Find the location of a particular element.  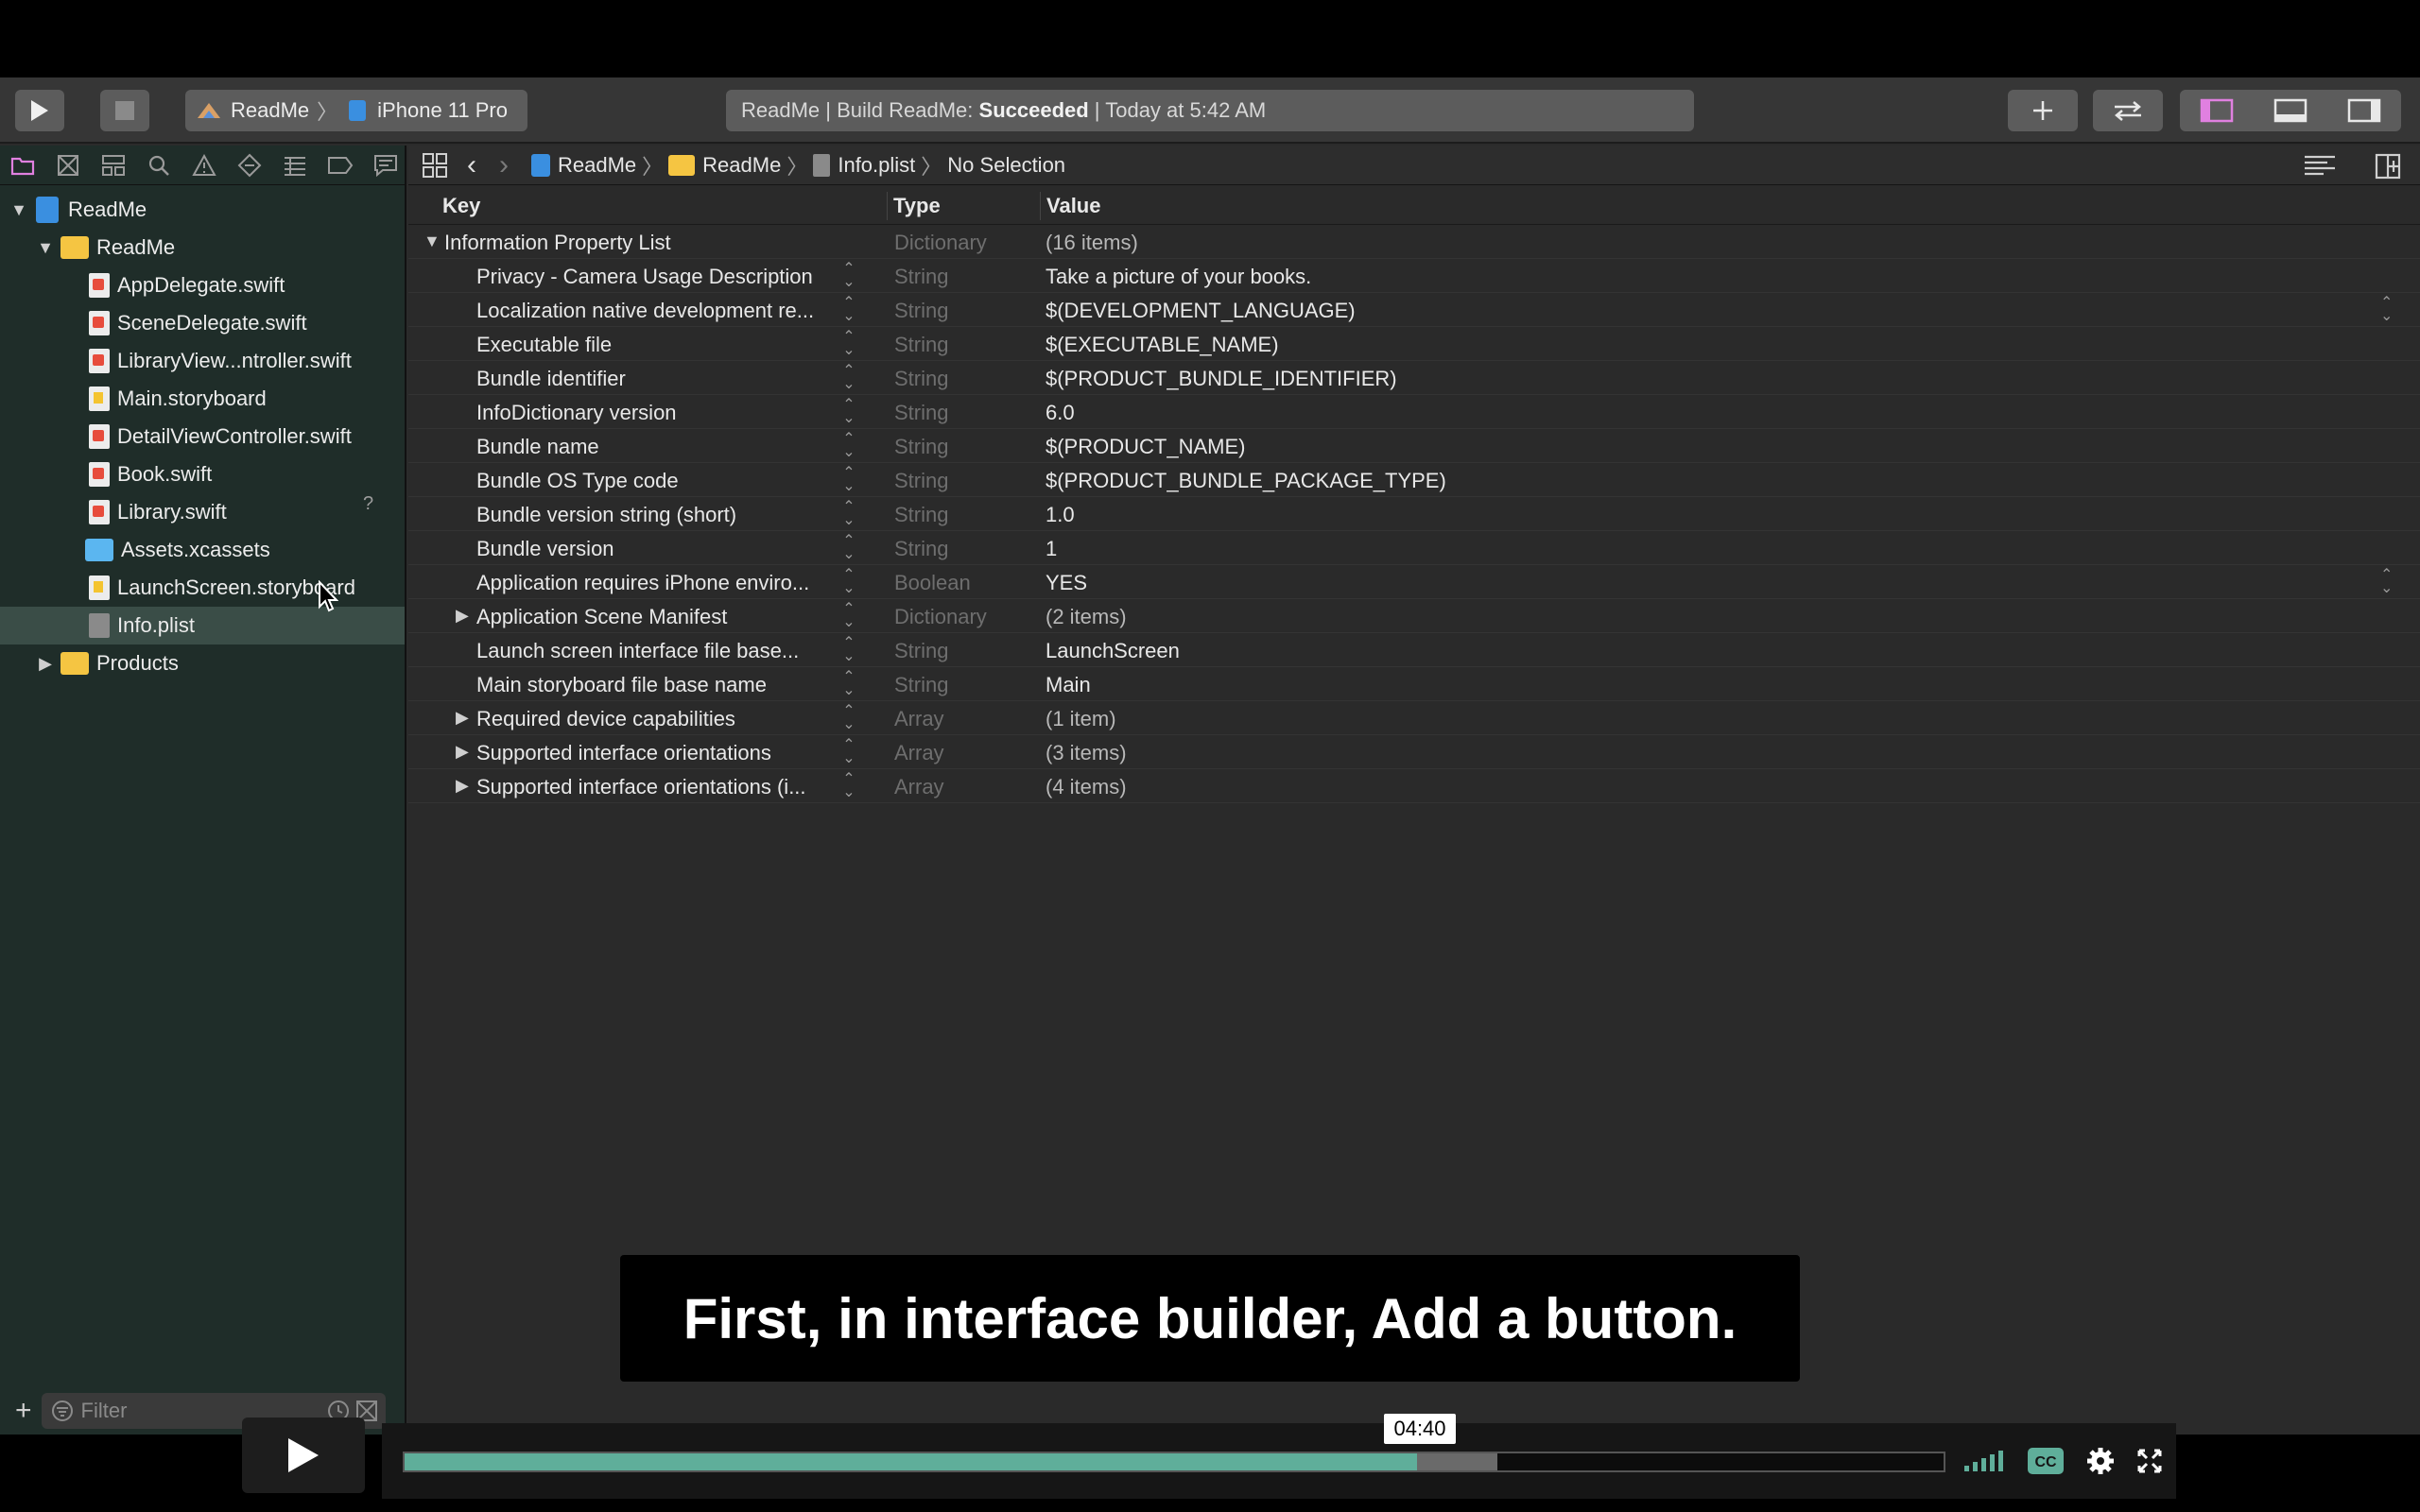

breadcrumb-selection: No Selection is located at coordinates (1006, 165).